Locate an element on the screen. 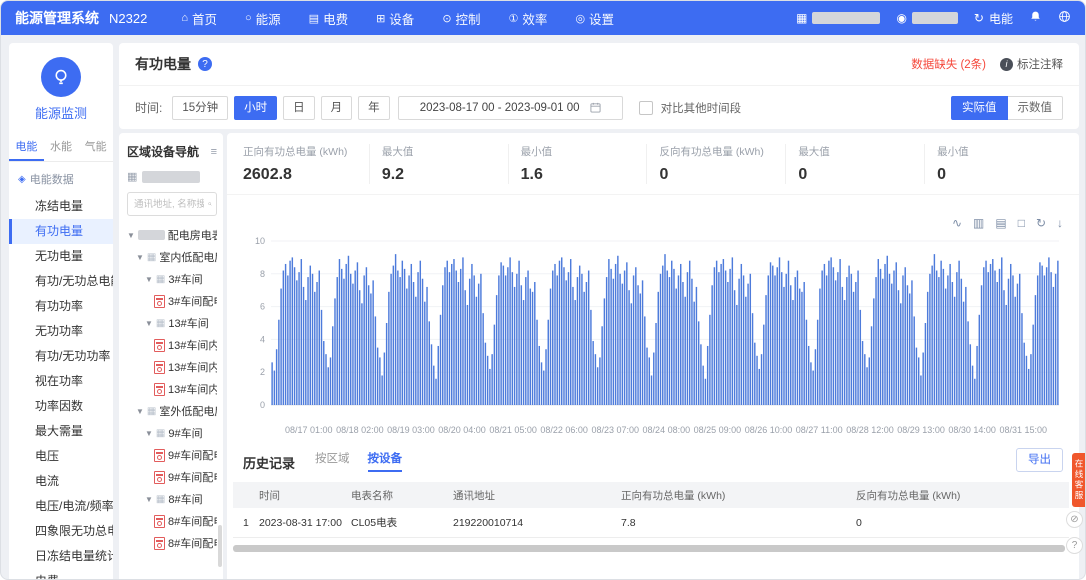 The height and width of the screenshot is (580, 1086). sidebar-item: 有功/无功总电能 is located at coordinates (61, 281).